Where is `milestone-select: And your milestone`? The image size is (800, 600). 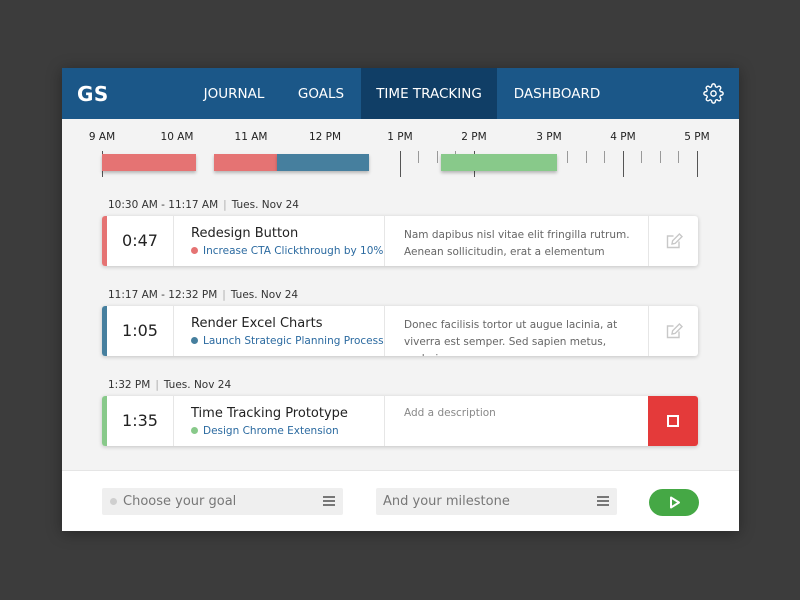 milestone-select: And your milestone is located at coordinates (496, 501).